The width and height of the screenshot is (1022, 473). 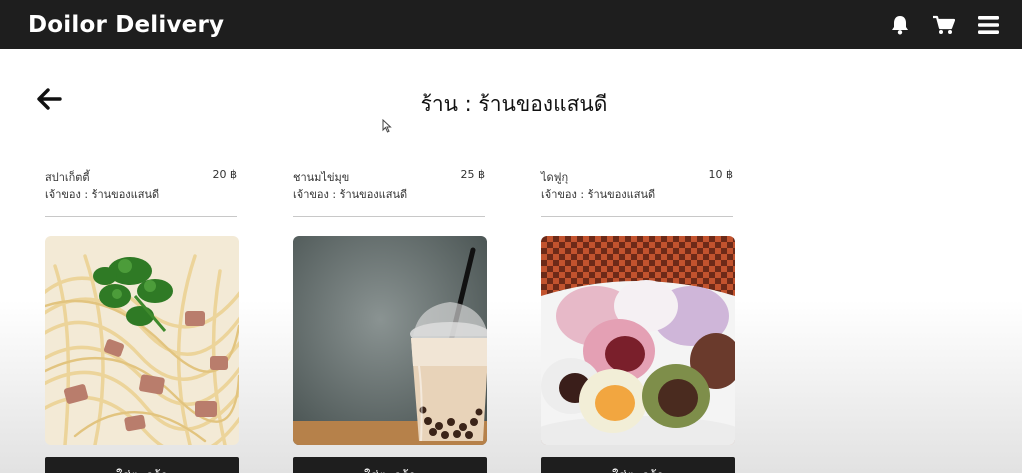 I want to click on product-price: 20 ฿, so click(x=225, y=174).